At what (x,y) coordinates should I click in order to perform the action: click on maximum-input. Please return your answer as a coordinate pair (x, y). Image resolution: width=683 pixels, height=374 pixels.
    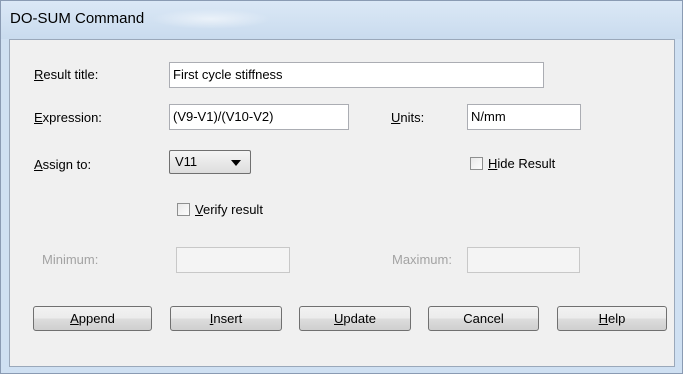
    Looking at the image, I should click on (523, 260).